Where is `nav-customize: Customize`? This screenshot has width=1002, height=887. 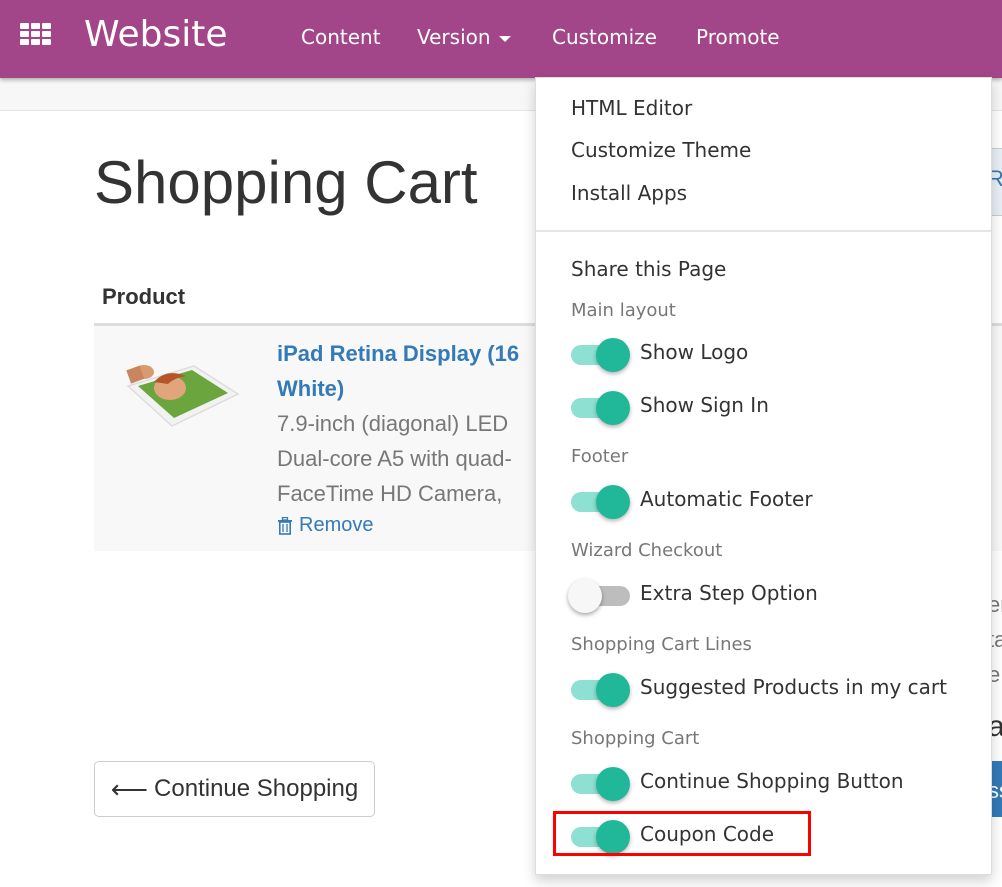 nav-customize: Customize is located at coordinates (604, 37).